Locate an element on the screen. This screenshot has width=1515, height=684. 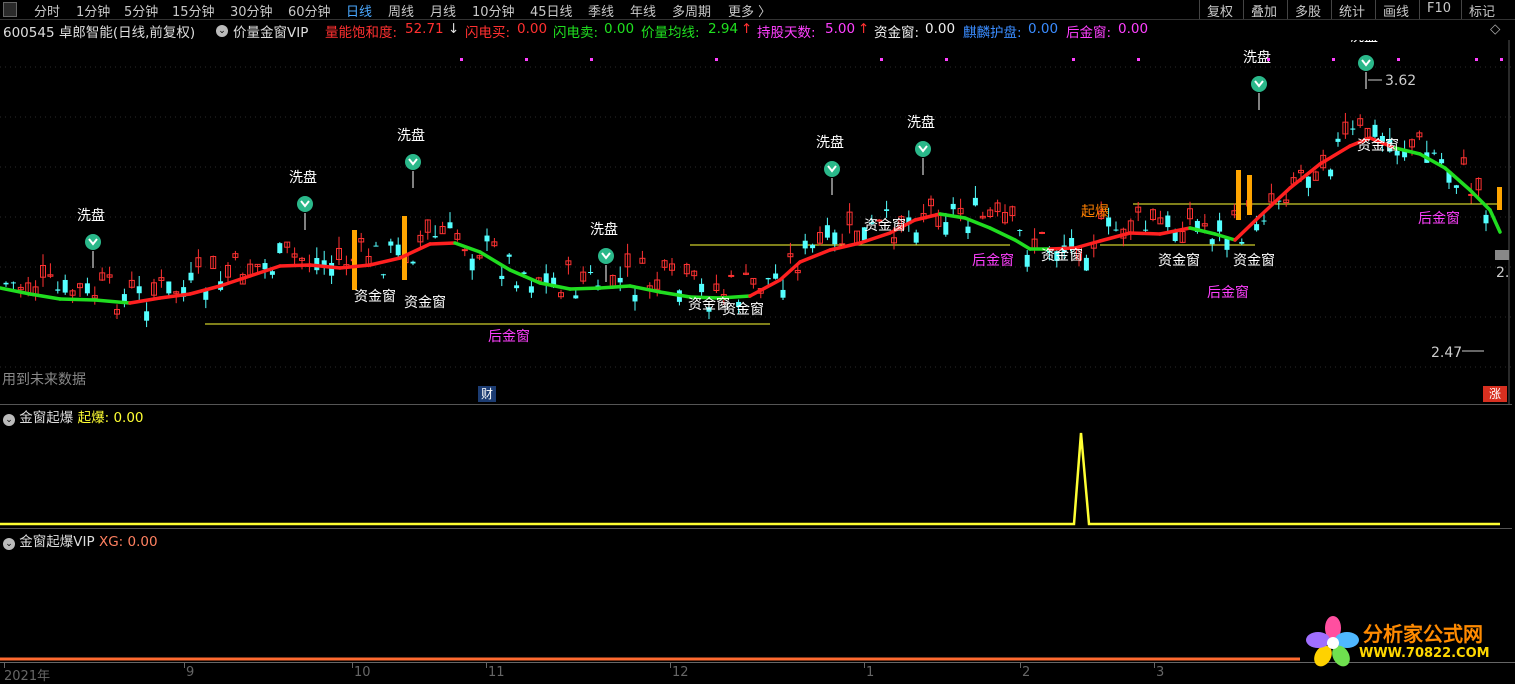
time-label: 9 is located at coordinates (190, 672).